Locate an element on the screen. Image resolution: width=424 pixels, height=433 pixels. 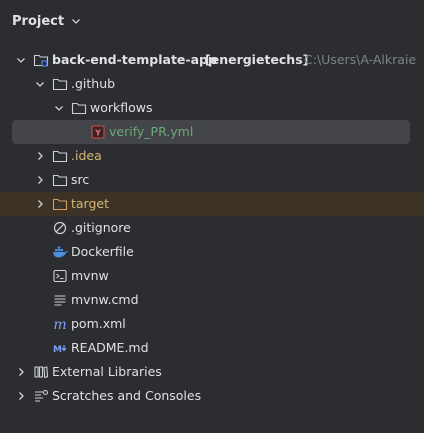
docker-icon is located at coordinates (60, 252).